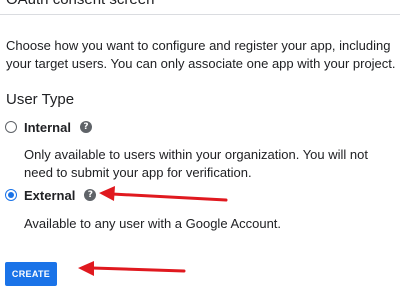 Image resolution: width=400 pixels, height=286 pixels. What do you see at coordinates (132, 268) in the screenshot?
I see `annotation-arrow-create` at bounding box center [132, 268].